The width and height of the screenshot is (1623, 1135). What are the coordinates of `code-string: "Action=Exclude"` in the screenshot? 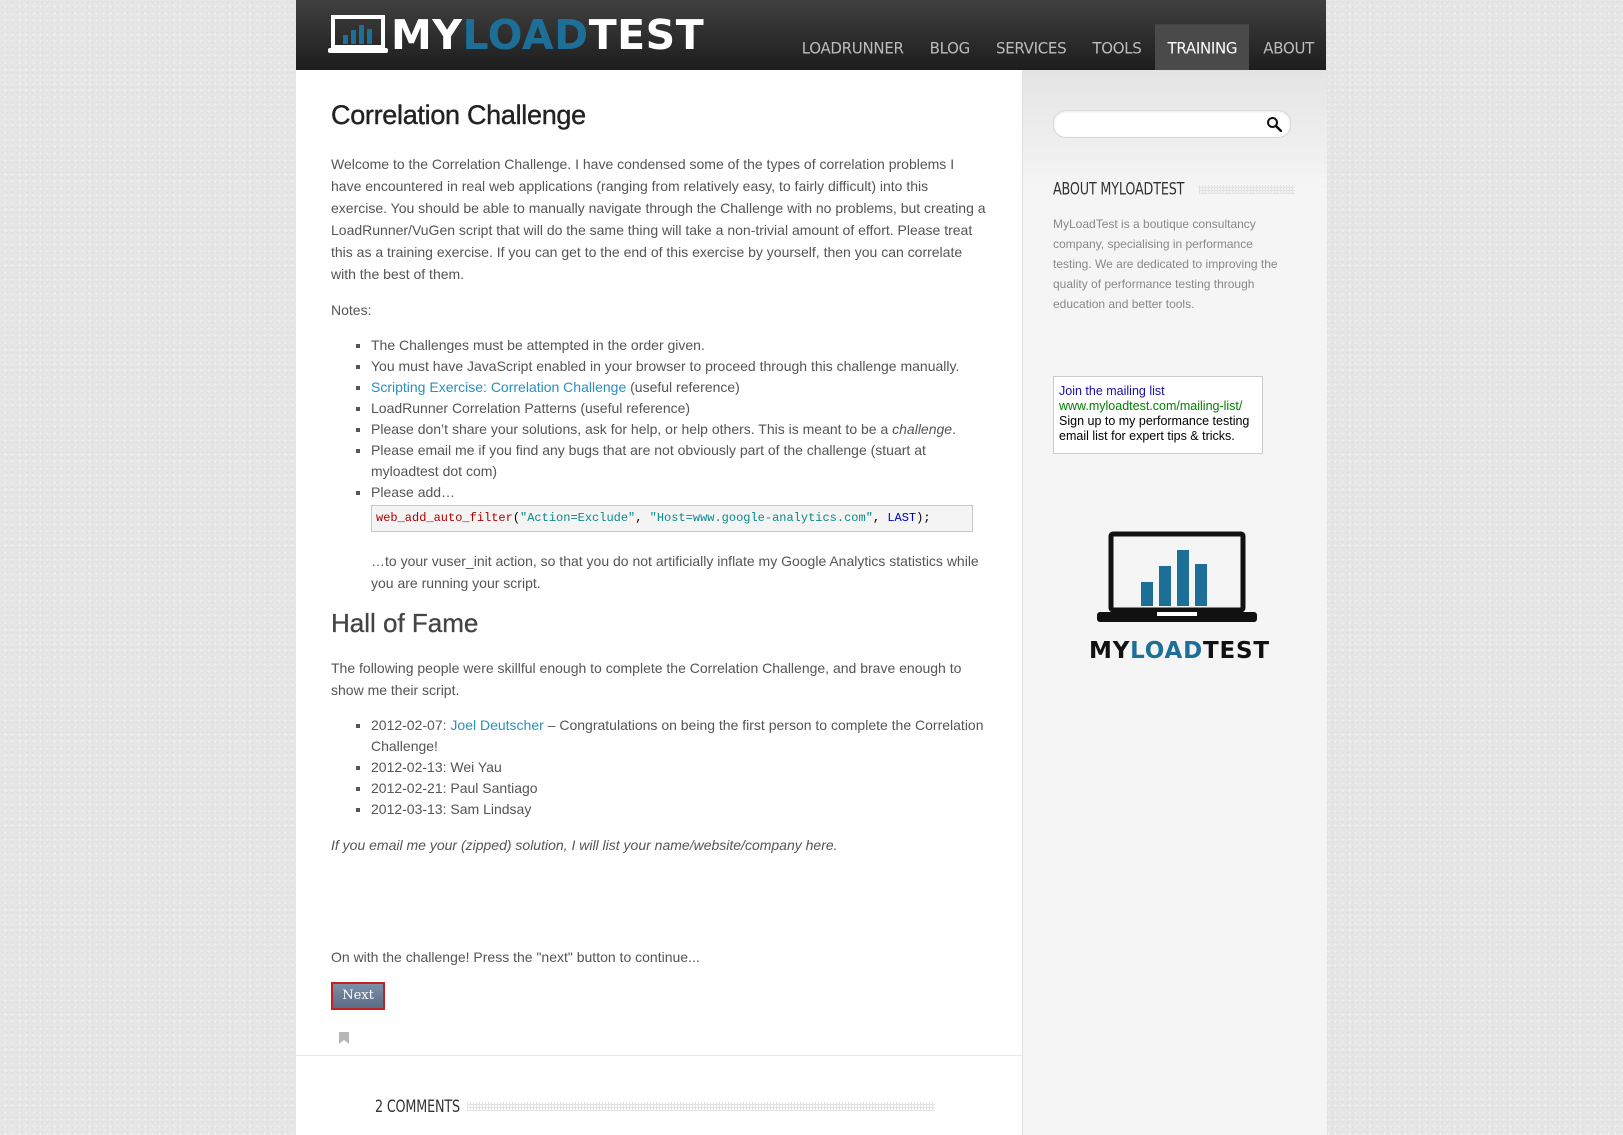 It's located at (578, 518).